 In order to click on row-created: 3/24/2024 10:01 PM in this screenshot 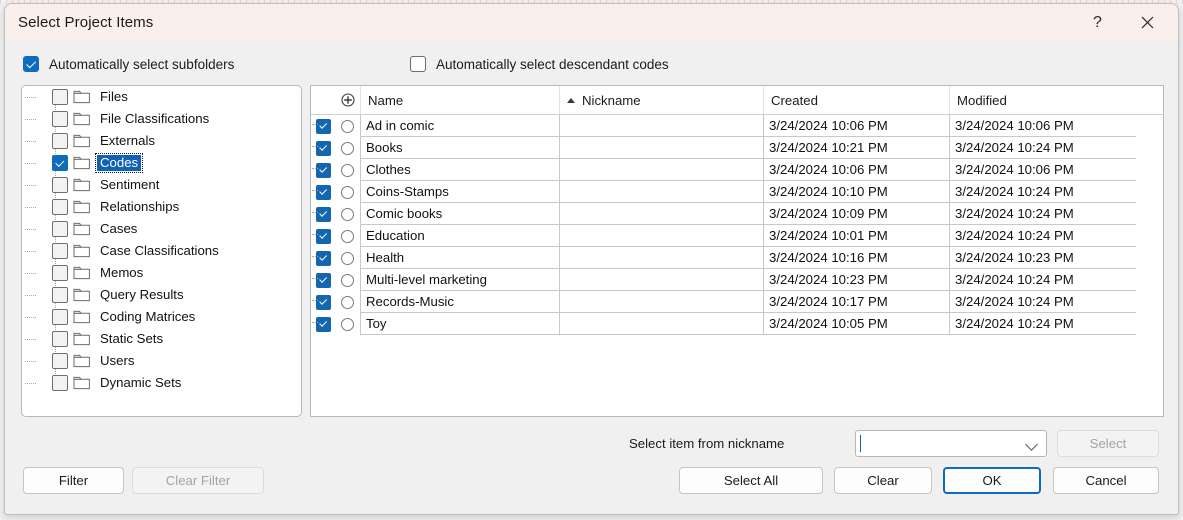, I will do `click(828, 235)`.